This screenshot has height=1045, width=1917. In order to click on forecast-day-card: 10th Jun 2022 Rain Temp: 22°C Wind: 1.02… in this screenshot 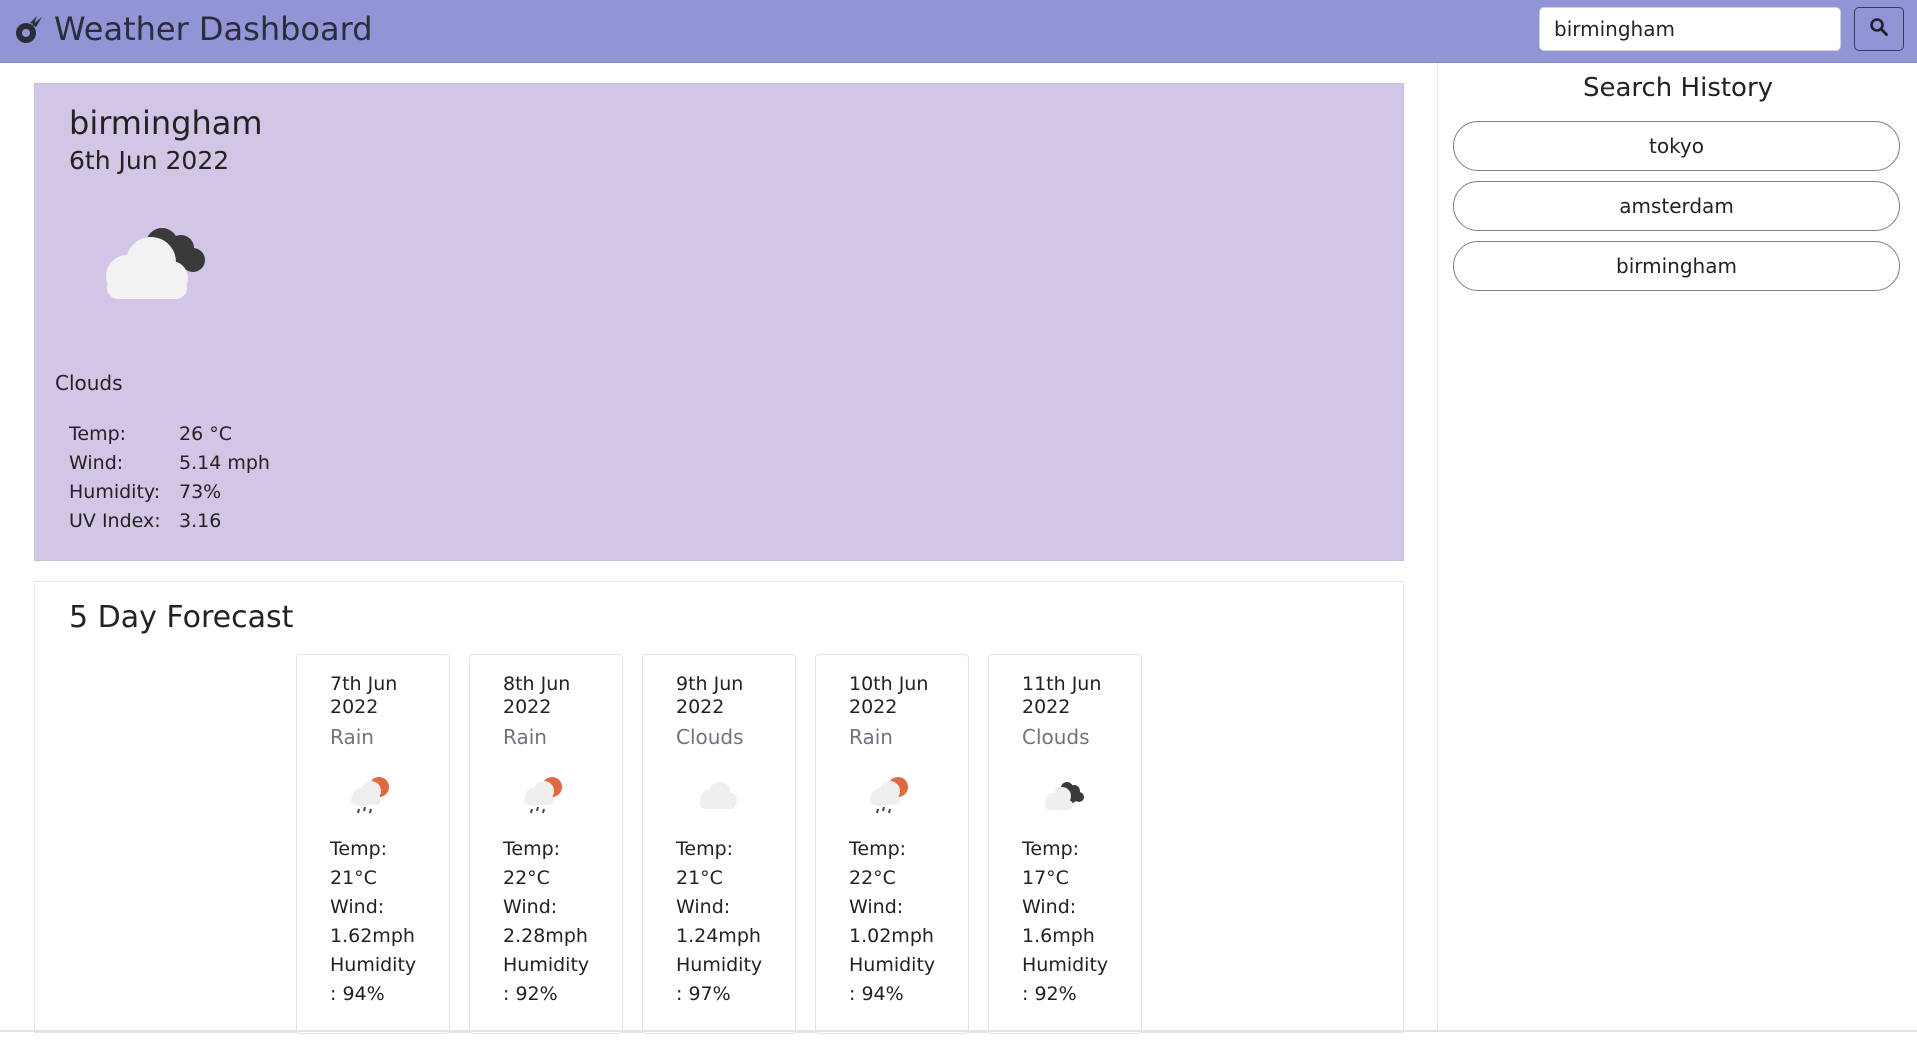, I will do `click(892, 844)`.